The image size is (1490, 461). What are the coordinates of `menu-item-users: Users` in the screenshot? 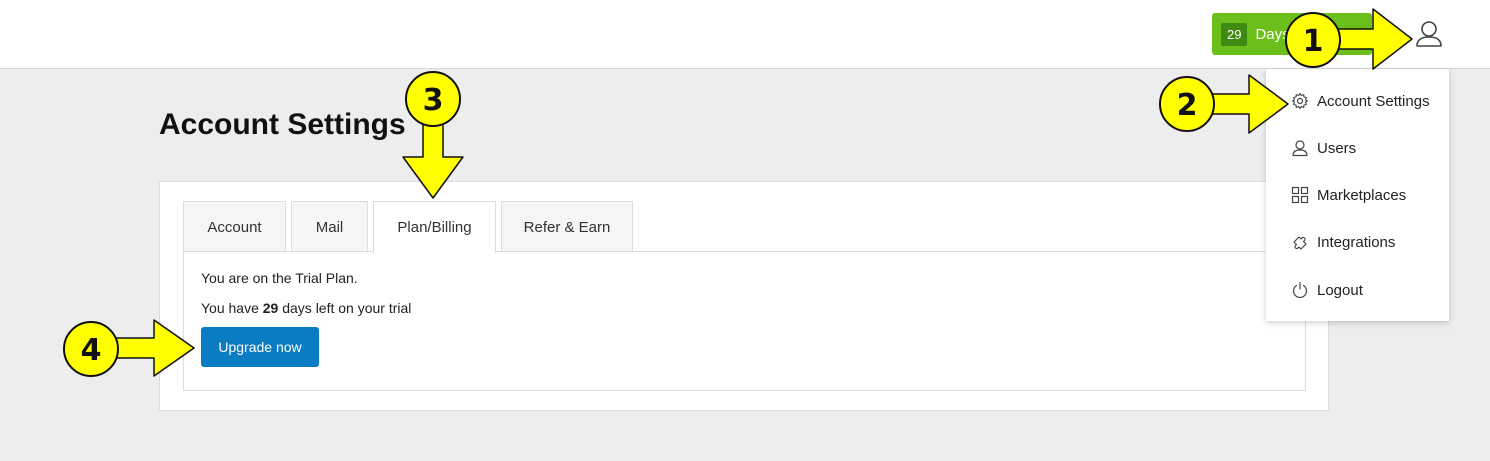 It's located at (1357, 148).